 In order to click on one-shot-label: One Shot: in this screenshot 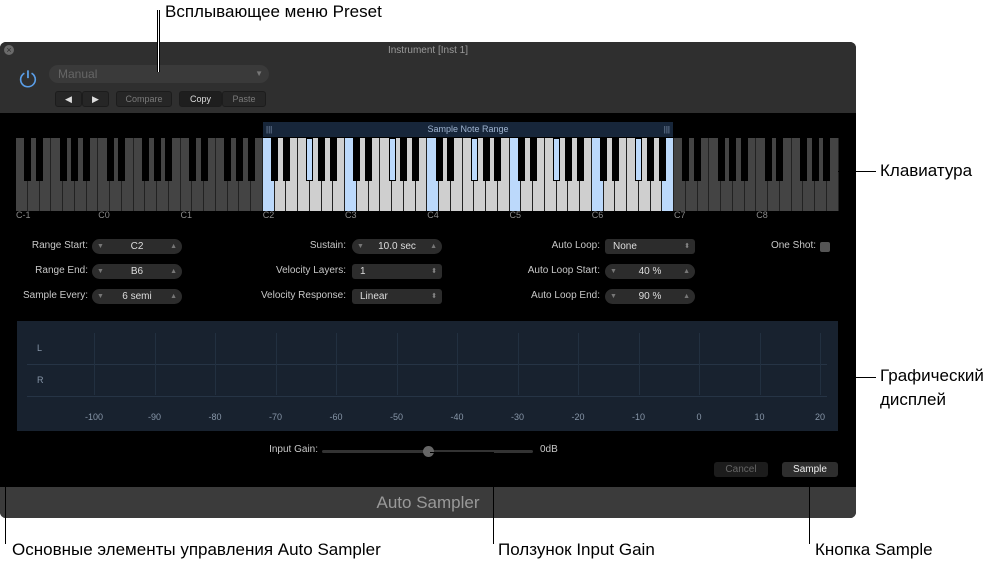, I will do `click(793, 245)`.